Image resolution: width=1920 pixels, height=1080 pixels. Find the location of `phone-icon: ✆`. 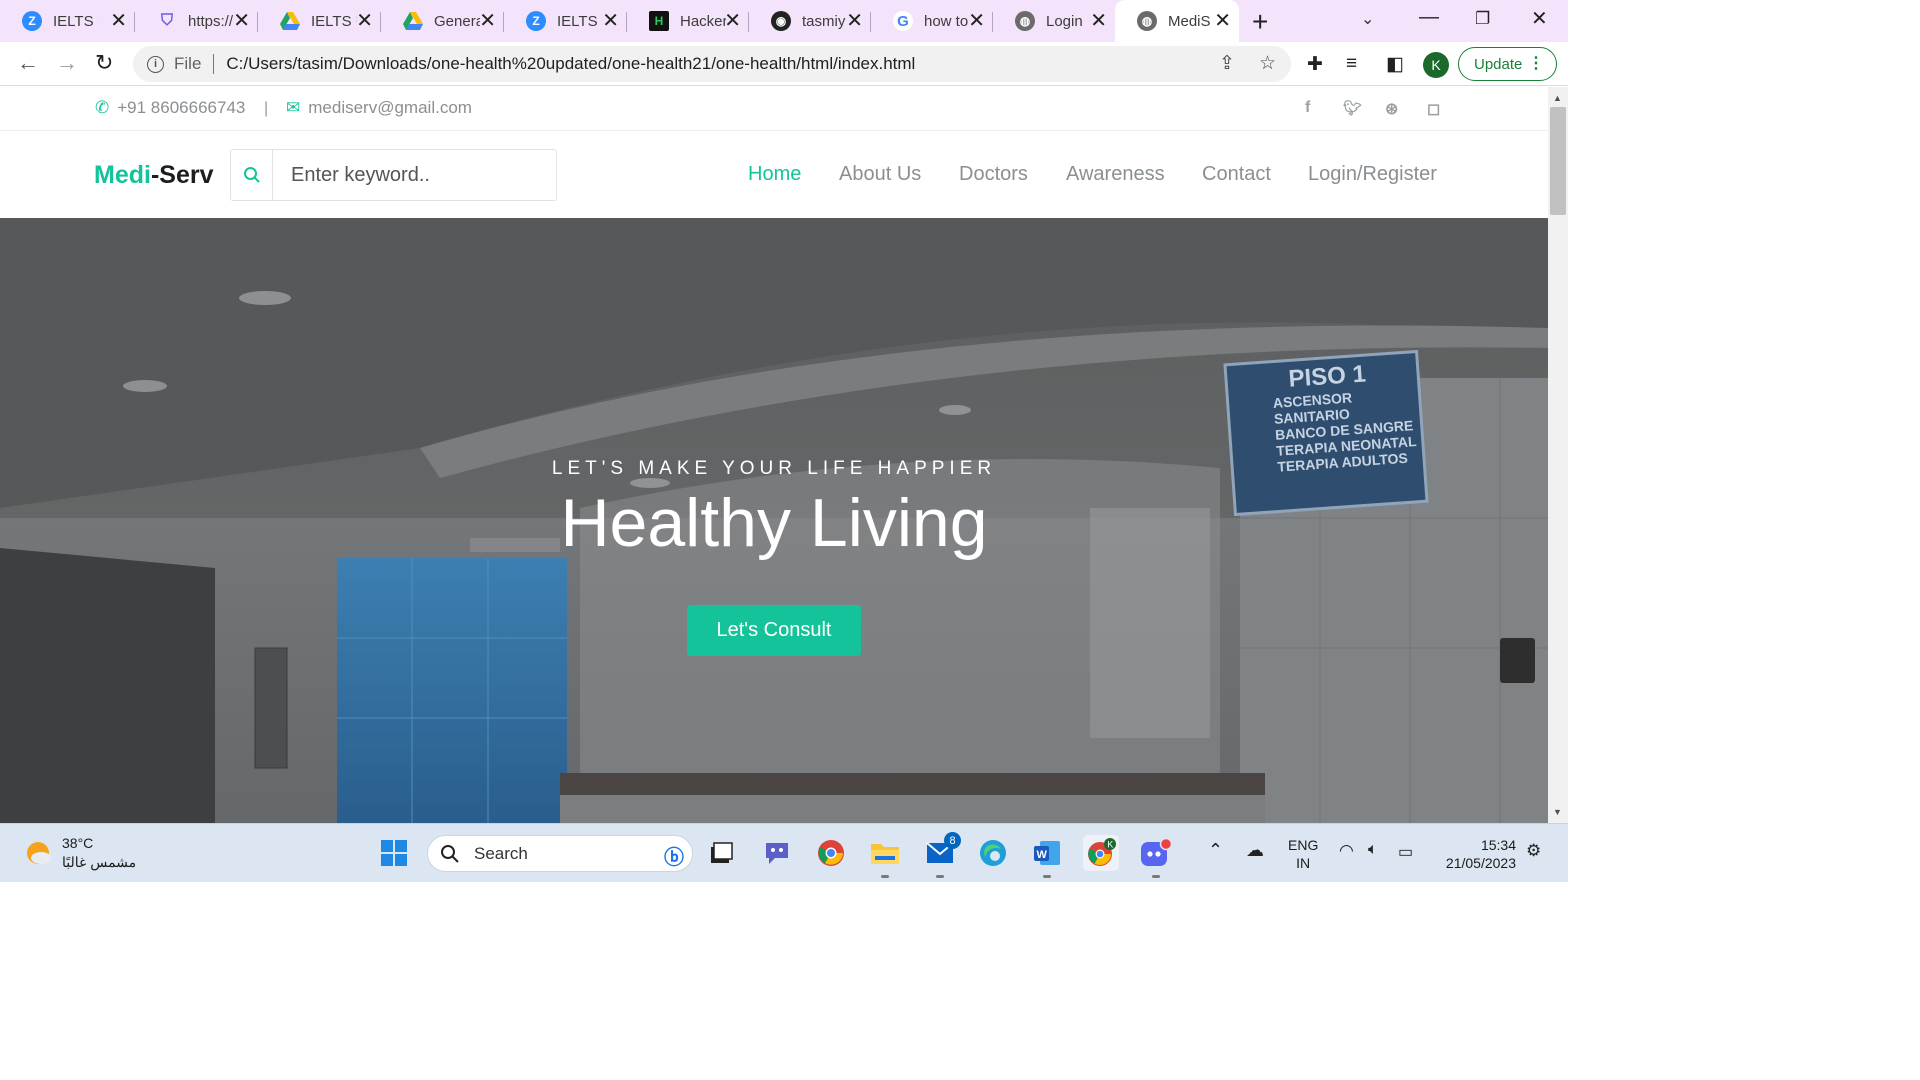

phone-icon: ✆ is located at coordinates (102, 107).